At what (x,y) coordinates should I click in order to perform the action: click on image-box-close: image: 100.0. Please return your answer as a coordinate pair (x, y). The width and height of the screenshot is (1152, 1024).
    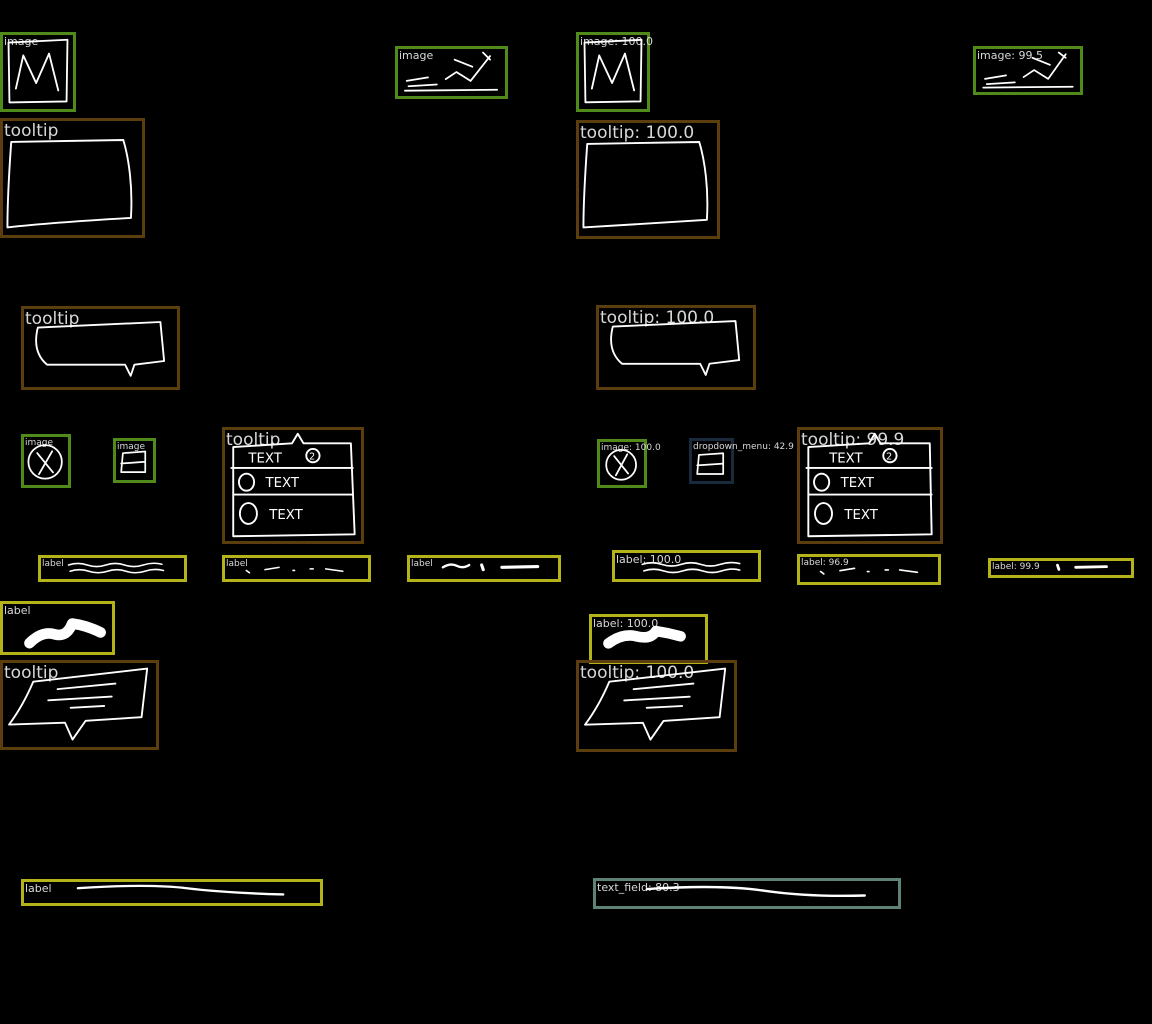
    Looking at the image, I should click on (629, 463).